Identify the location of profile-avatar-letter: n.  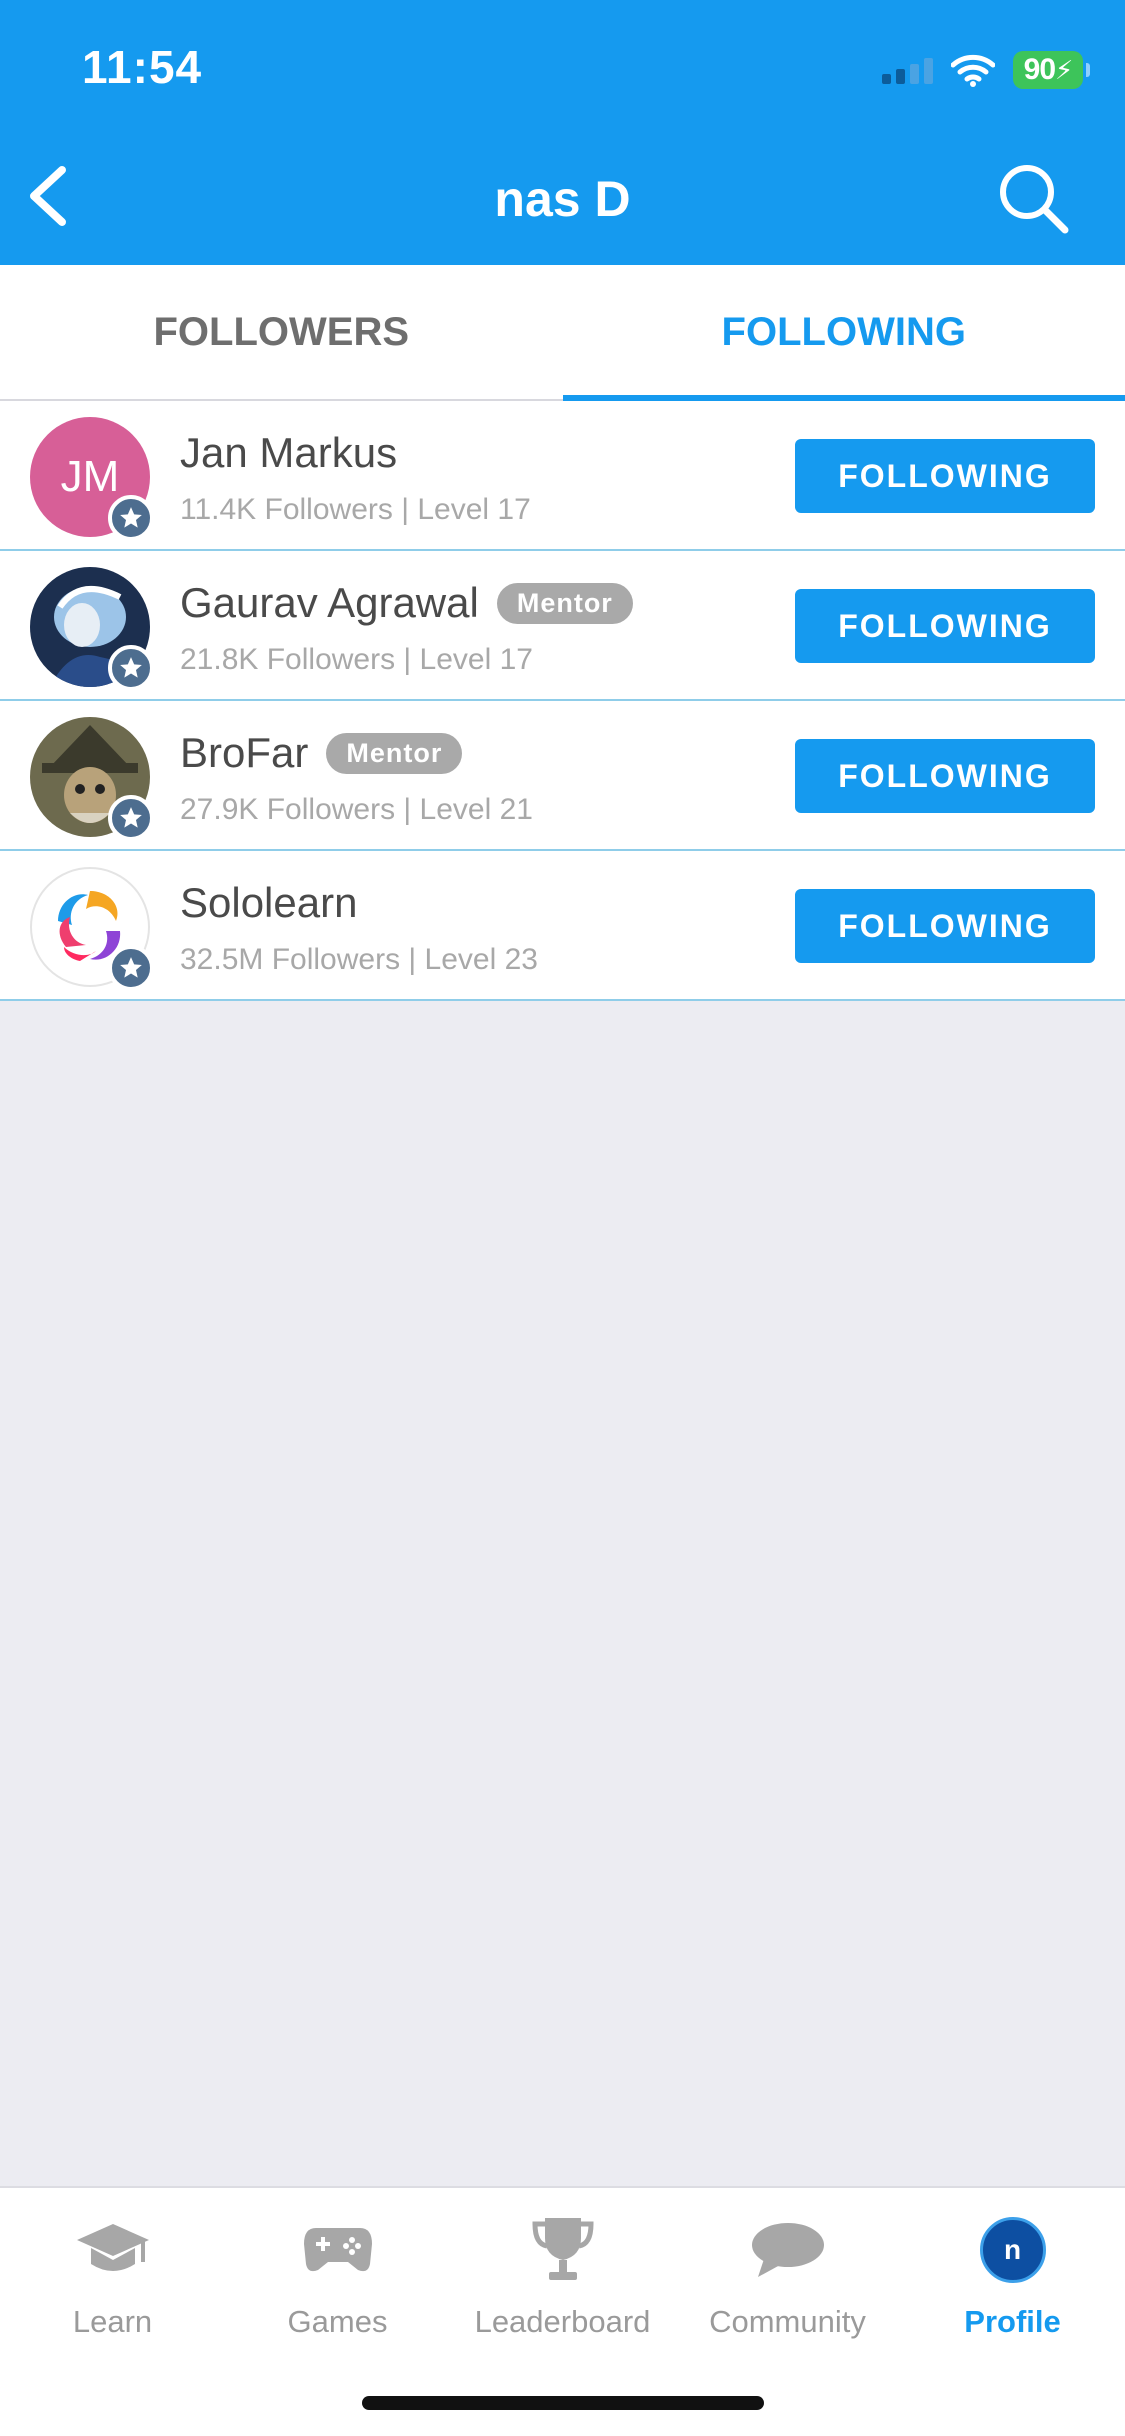
(1012, 2250).